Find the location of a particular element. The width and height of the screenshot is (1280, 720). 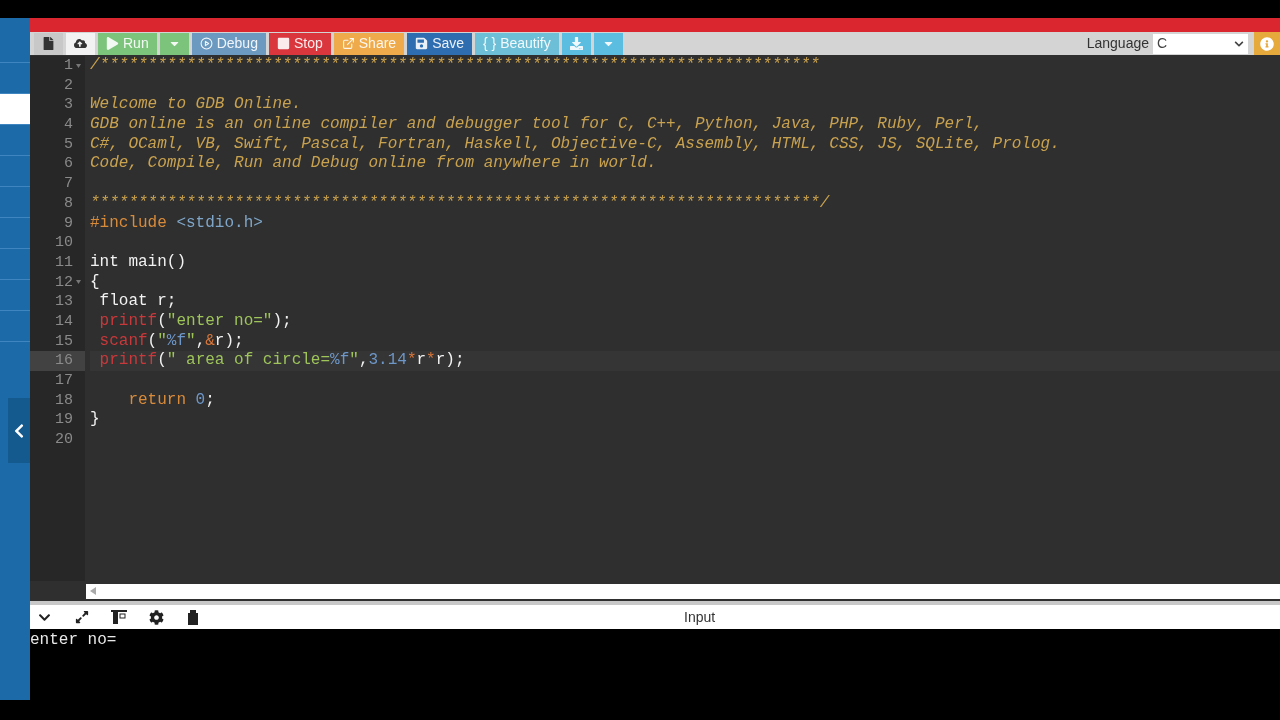

line-number: 19 is located at coordinates (64, 420).